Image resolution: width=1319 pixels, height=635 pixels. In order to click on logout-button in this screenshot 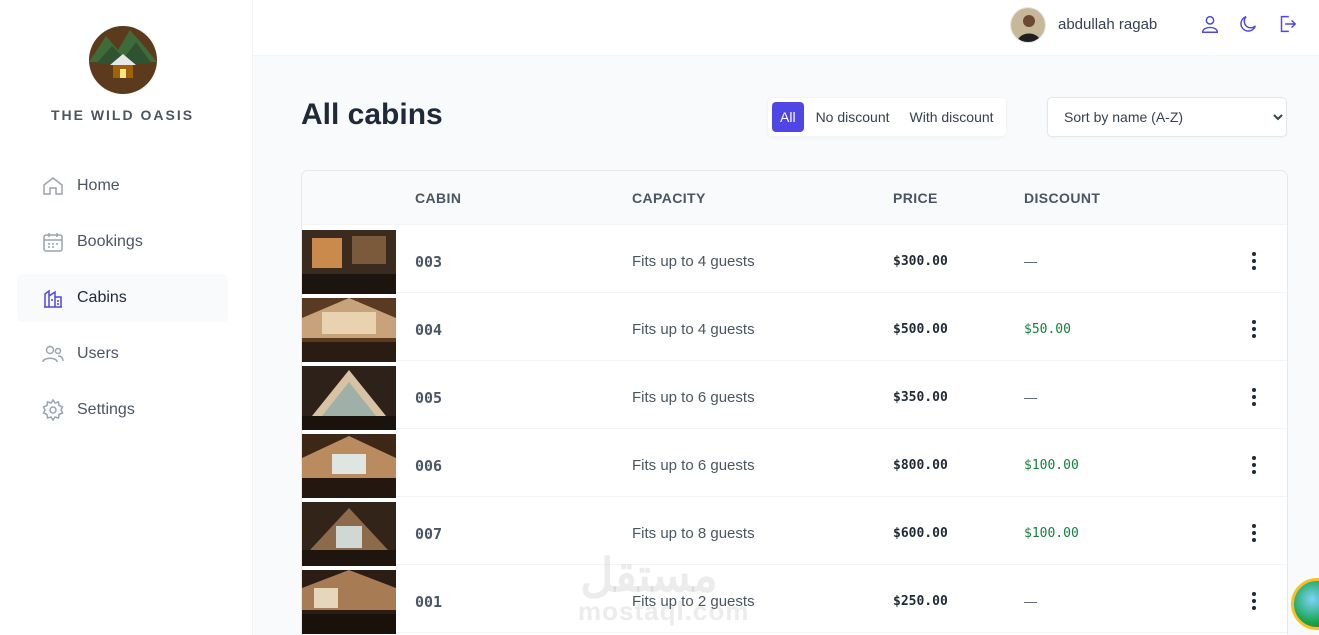, I will do `click(1288, 25)`.